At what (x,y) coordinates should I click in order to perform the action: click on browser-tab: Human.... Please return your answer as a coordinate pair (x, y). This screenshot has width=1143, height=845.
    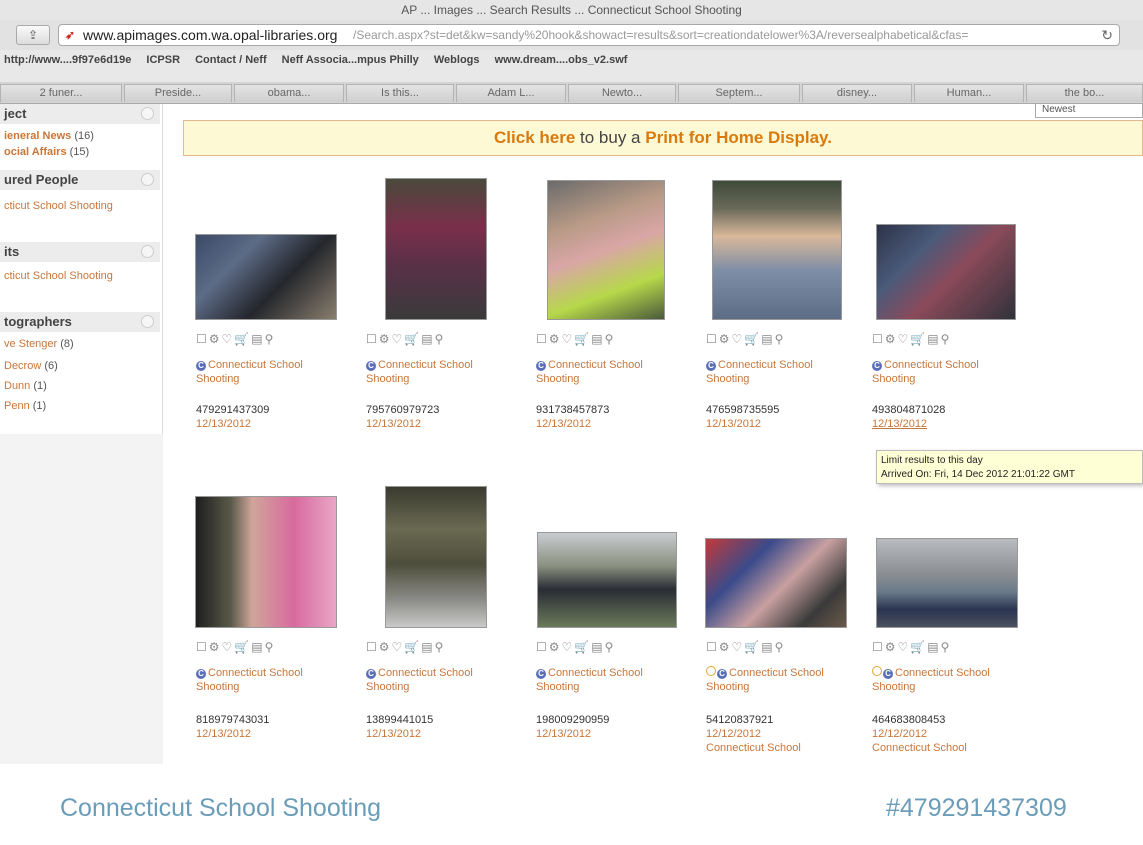
    Looking at the image, I should click on (969, 93).